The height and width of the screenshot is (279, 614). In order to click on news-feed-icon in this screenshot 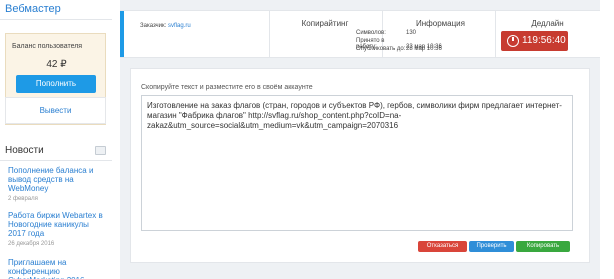, I will do `click(100, 150)`.